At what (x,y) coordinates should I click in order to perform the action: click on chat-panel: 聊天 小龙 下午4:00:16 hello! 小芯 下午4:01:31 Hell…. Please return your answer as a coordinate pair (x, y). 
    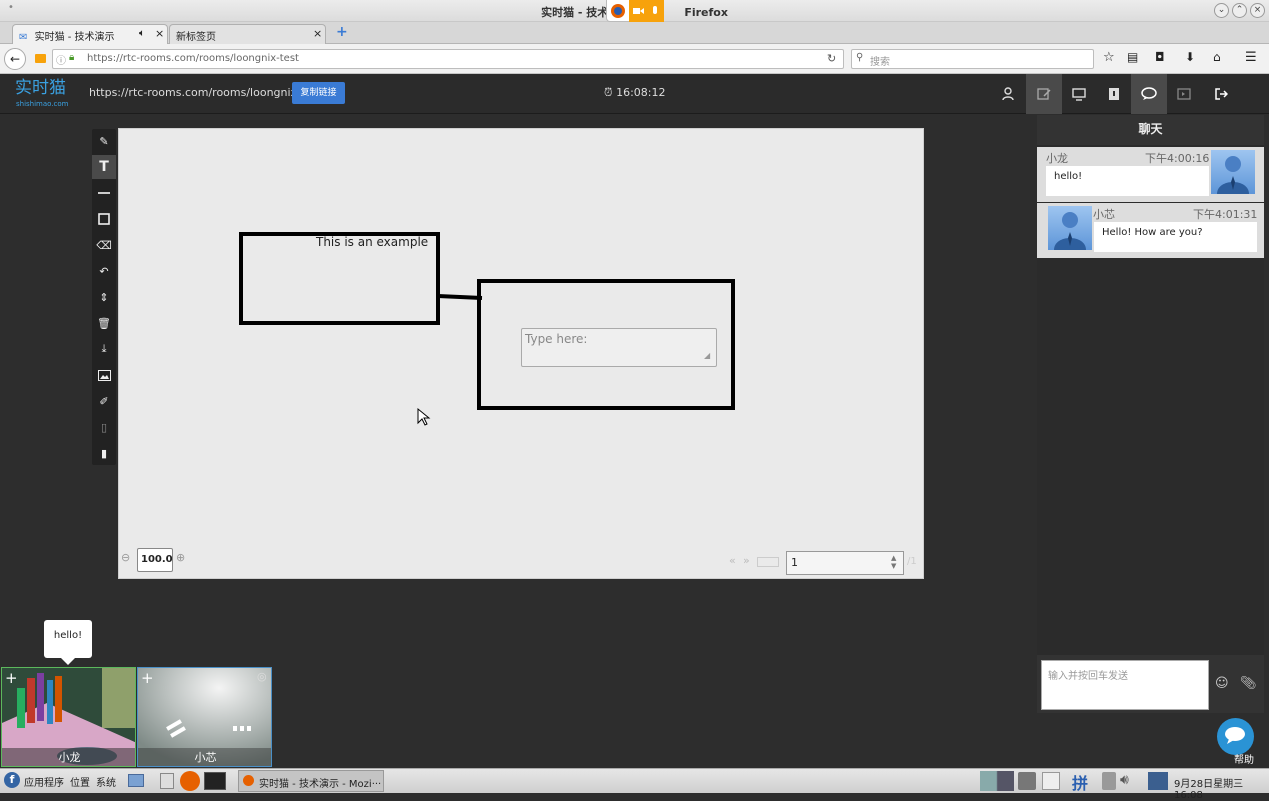
    Looking at the image, I should click on (1150, 414).